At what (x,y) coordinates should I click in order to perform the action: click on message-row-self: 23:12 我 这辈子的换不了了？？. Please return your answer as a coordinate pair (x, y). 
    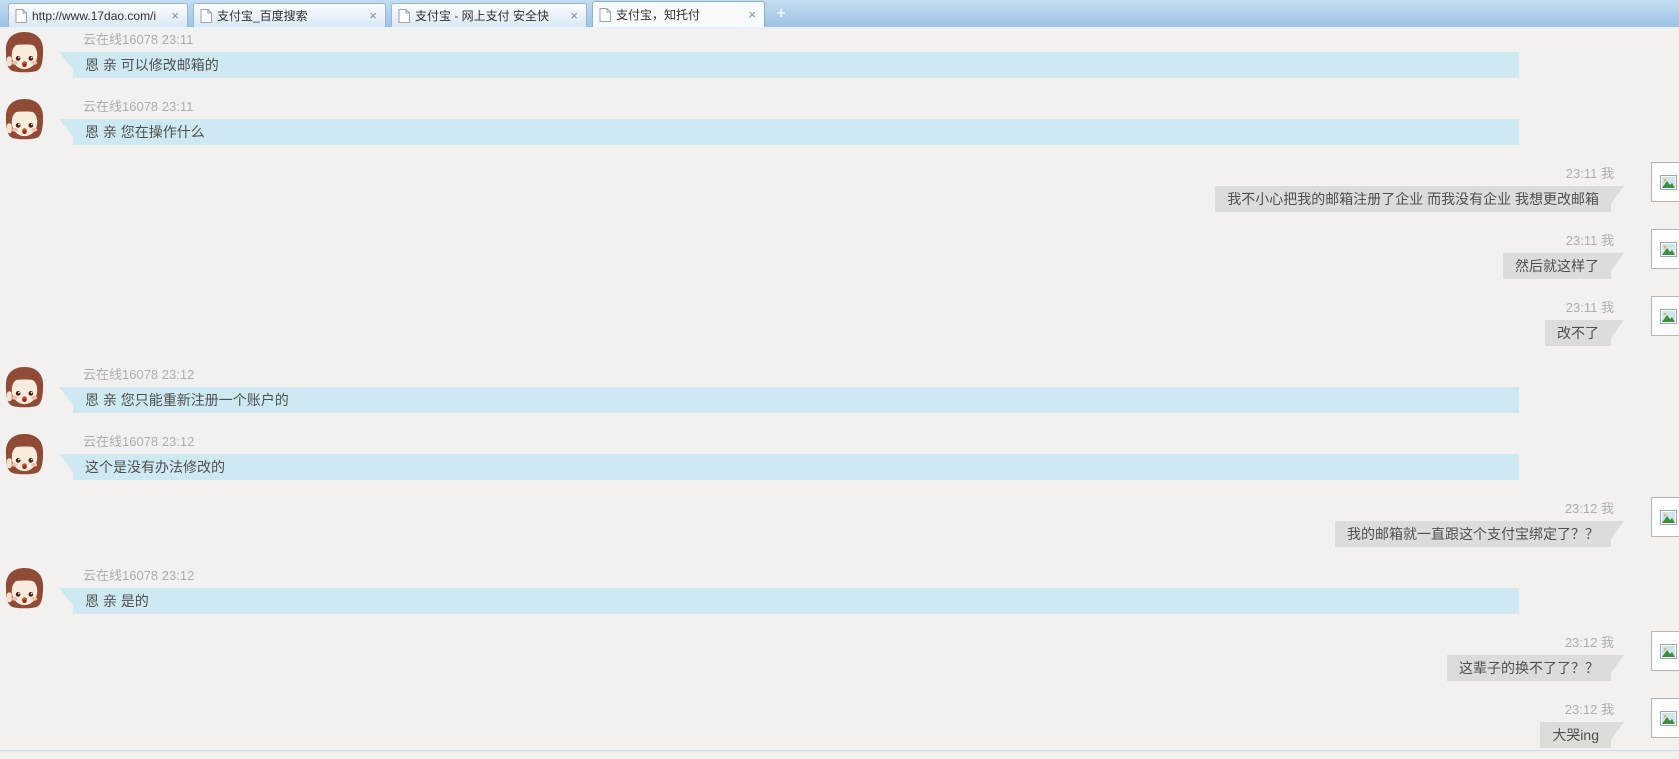
    Looking at the image, I should click on (839, 656).